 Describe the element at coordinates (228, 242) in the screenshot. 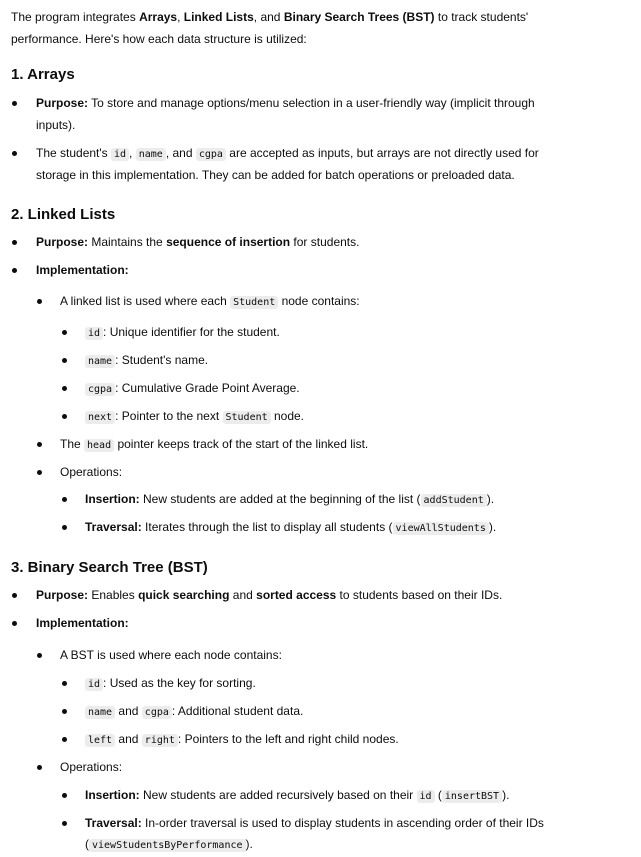

I see `bold-text: sequence of insertion` at that location.